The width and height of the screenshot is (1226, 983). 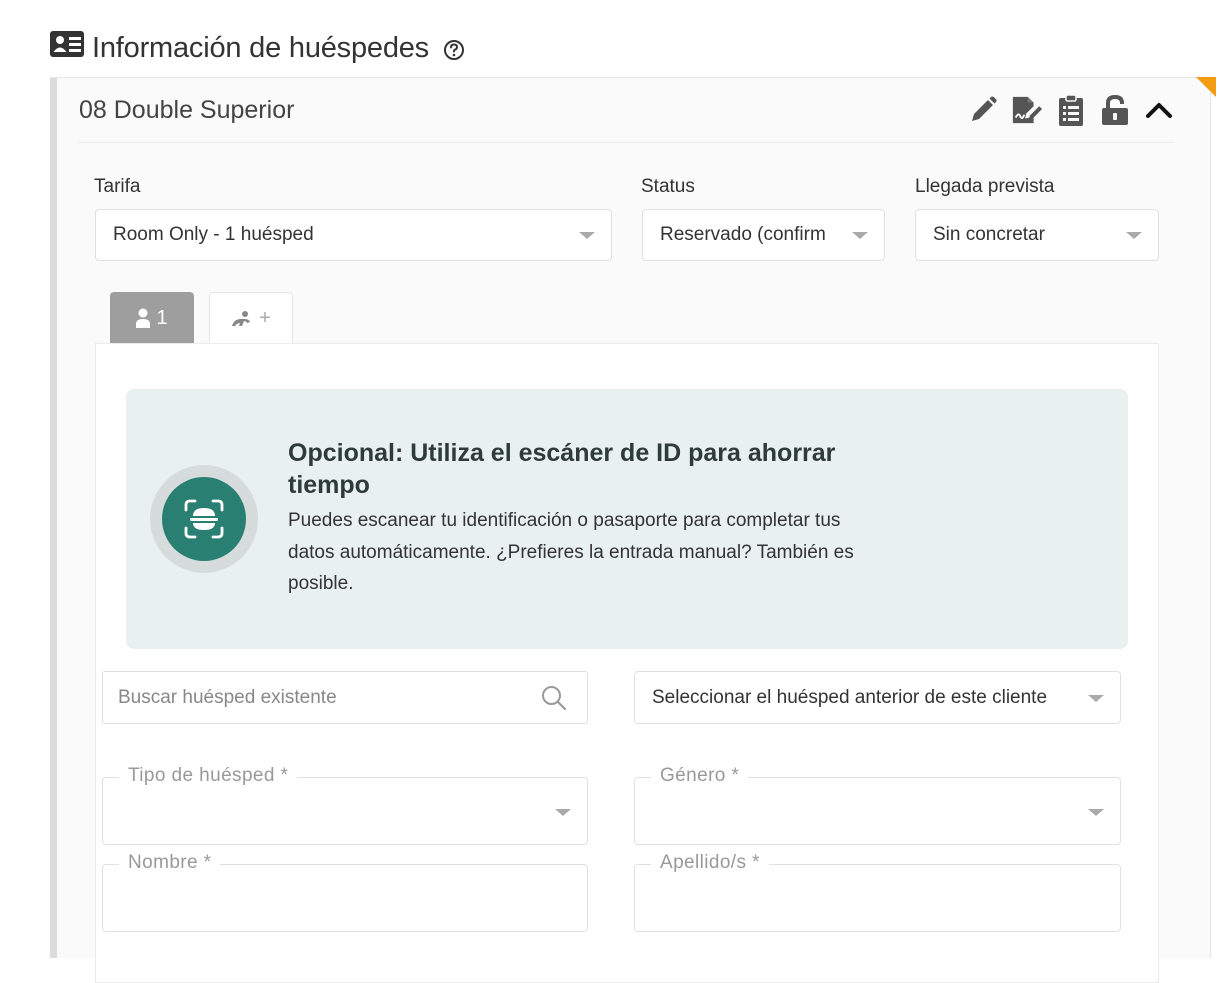 What do you see at coordinates (700, 776) in the screenshot?
I see `genero-label: Género *` at bounding box center [700, 776].